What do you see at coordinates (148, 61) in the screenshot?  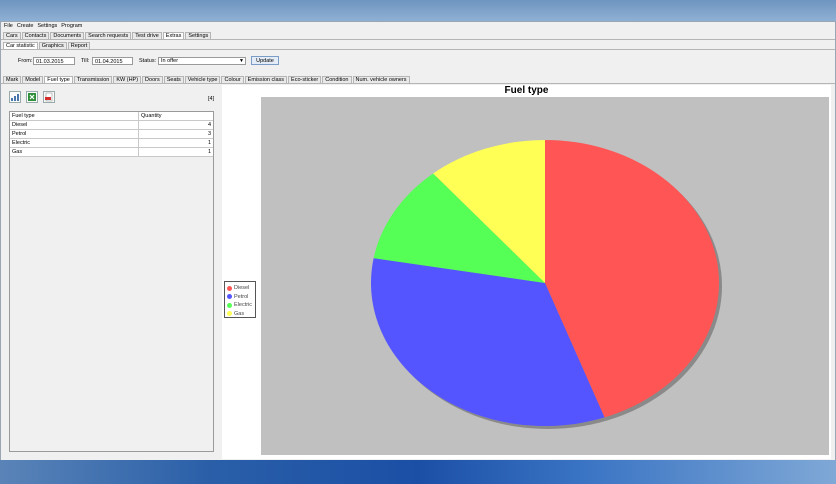 I see `status-label: Status:` at bounding box center [148, 61].